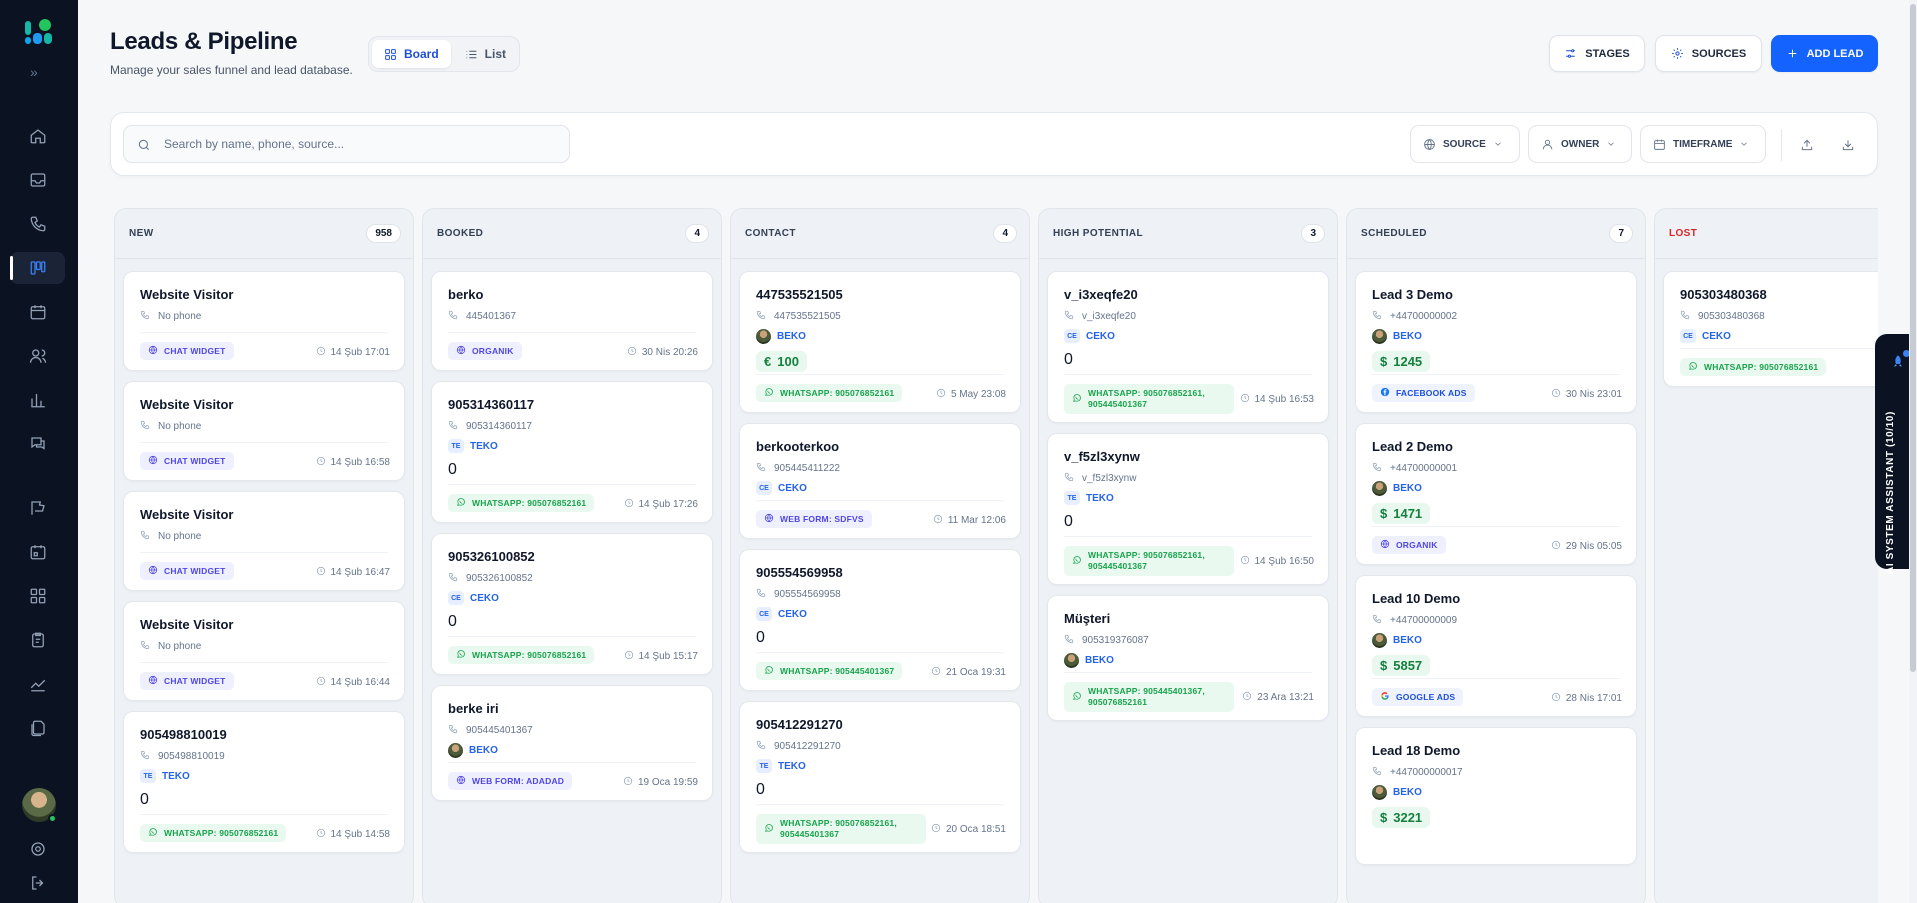 Image resolution: width=1917 pixels, height=903 pixels. I want to click on lead-source-tag: FACEBOOK ADS, so click(1423, 393).